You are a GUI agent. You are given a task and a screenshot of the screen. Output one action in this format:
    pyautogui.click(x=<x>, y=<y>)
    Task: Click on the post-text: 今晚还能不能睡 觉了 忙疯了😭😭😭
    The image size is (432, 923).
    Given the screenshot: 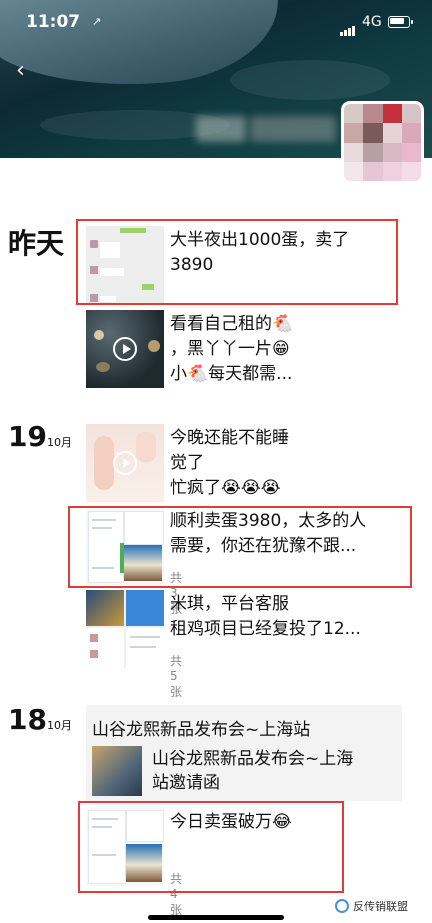 What is the action you would take?
    pyautogui.click(x=229, y=463)
    